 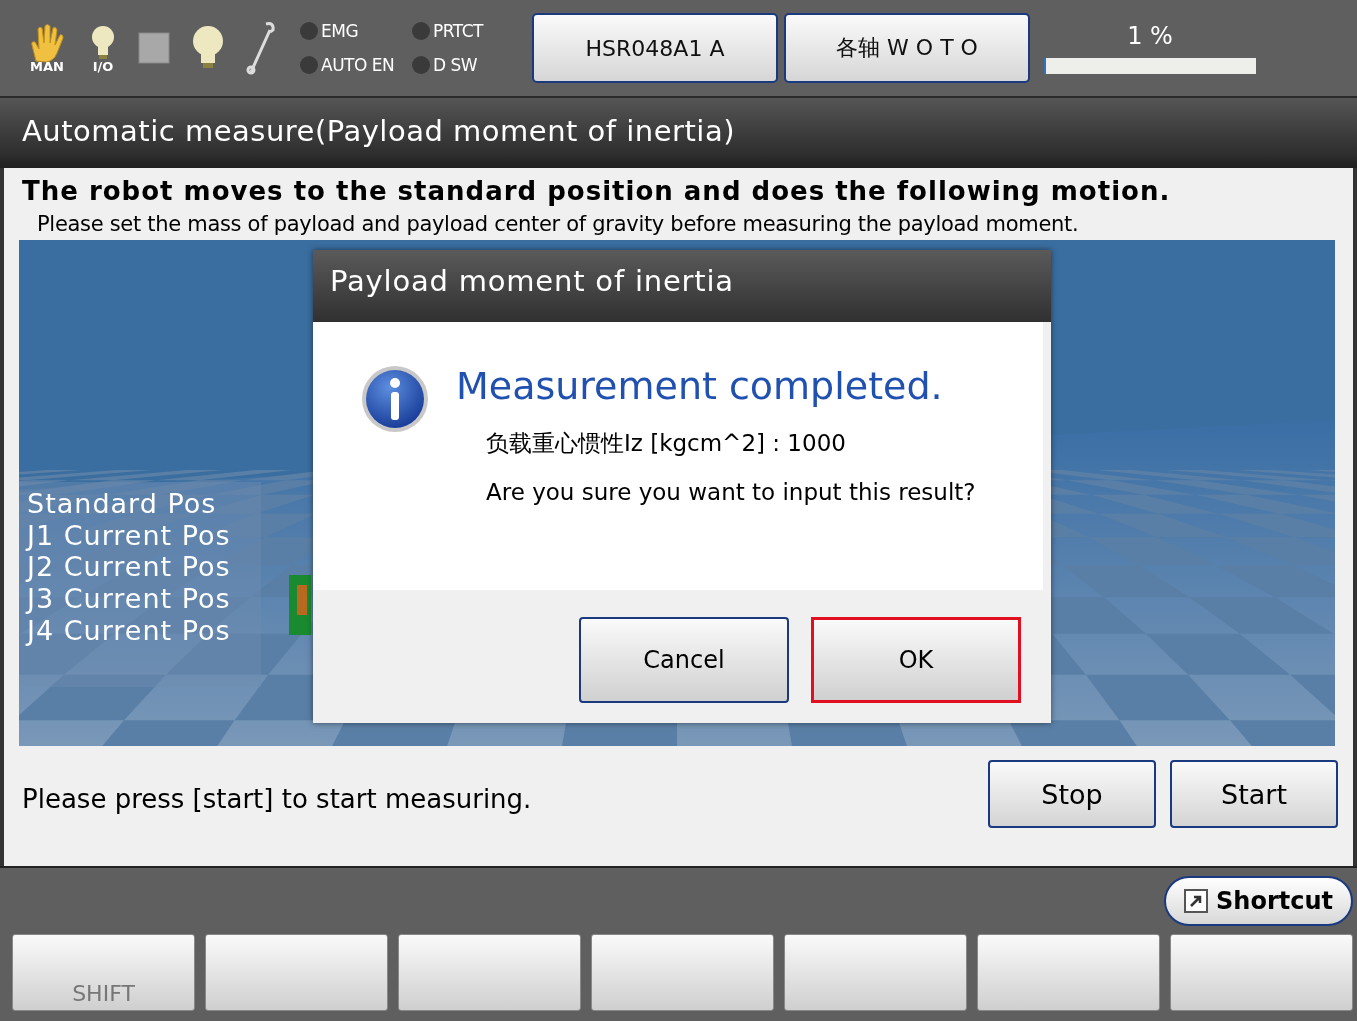 What do you see at coordinates (1258, 901) in the screenshot?
I see `shortcut-button: Shortcut` at bounding box center [1258, 901].